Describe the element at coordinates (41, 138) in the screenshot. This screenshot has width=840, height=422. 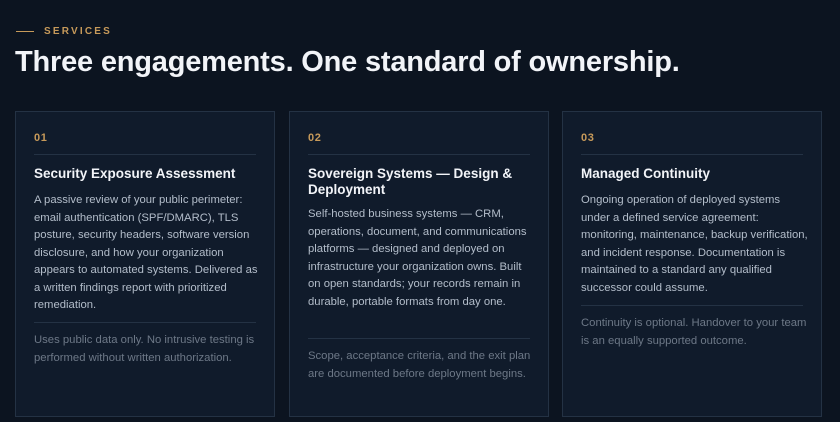
I see `card-number: 01` at that location.